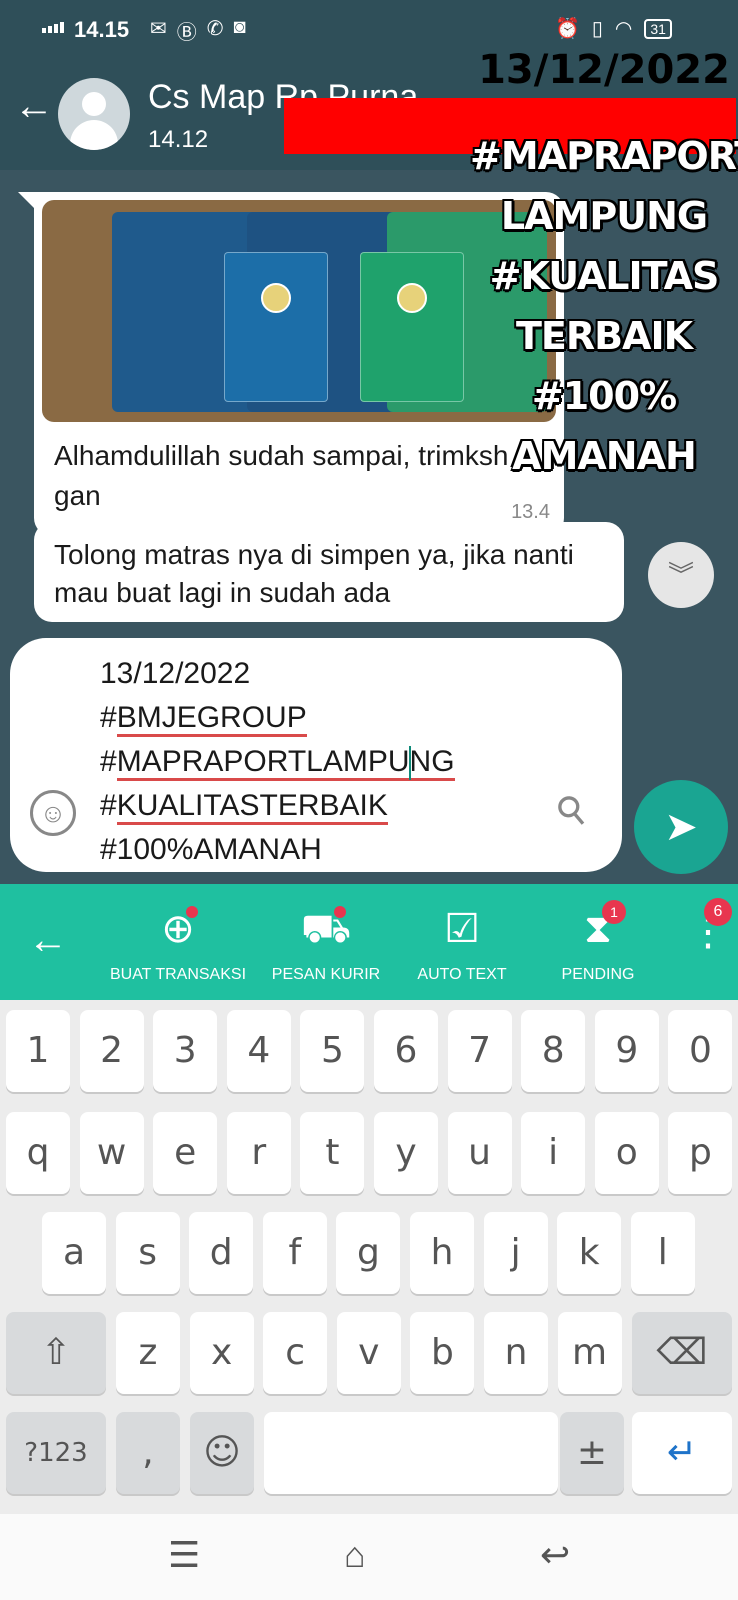 The height and width of the screenshot is (1600, 738). What do you see at coordinates (294, 1253) in the screenshot?
I see `key-f: f` at bounding box center [294, 1253].